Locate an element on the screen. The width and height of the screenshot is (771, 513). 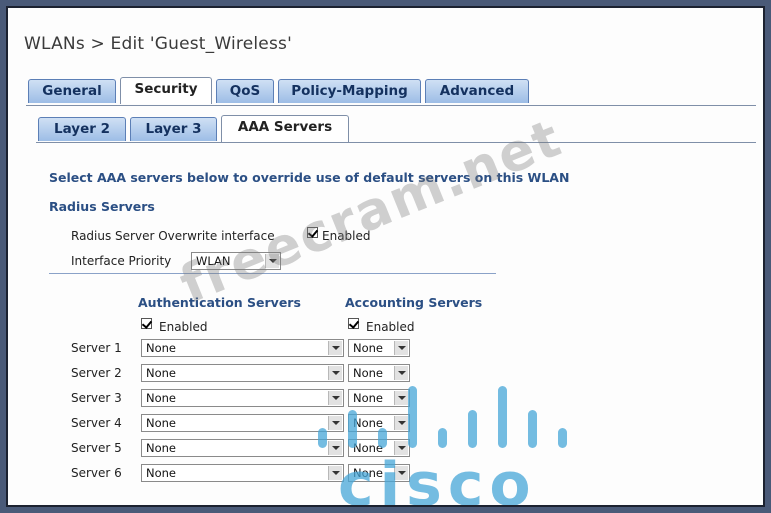
tab-qos: QoS is located at coordinates (245, 91).